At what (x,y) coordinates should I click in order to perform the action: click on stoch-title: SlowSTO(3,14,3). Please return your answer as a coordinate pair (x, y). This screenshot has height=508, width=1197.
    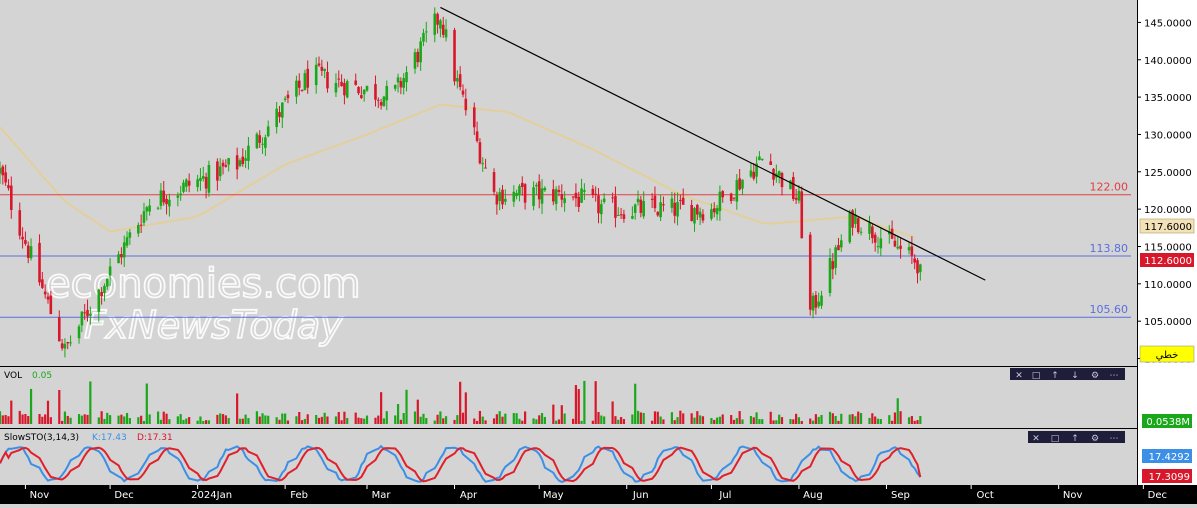
    Looking at the image, I should click on (41, 438).